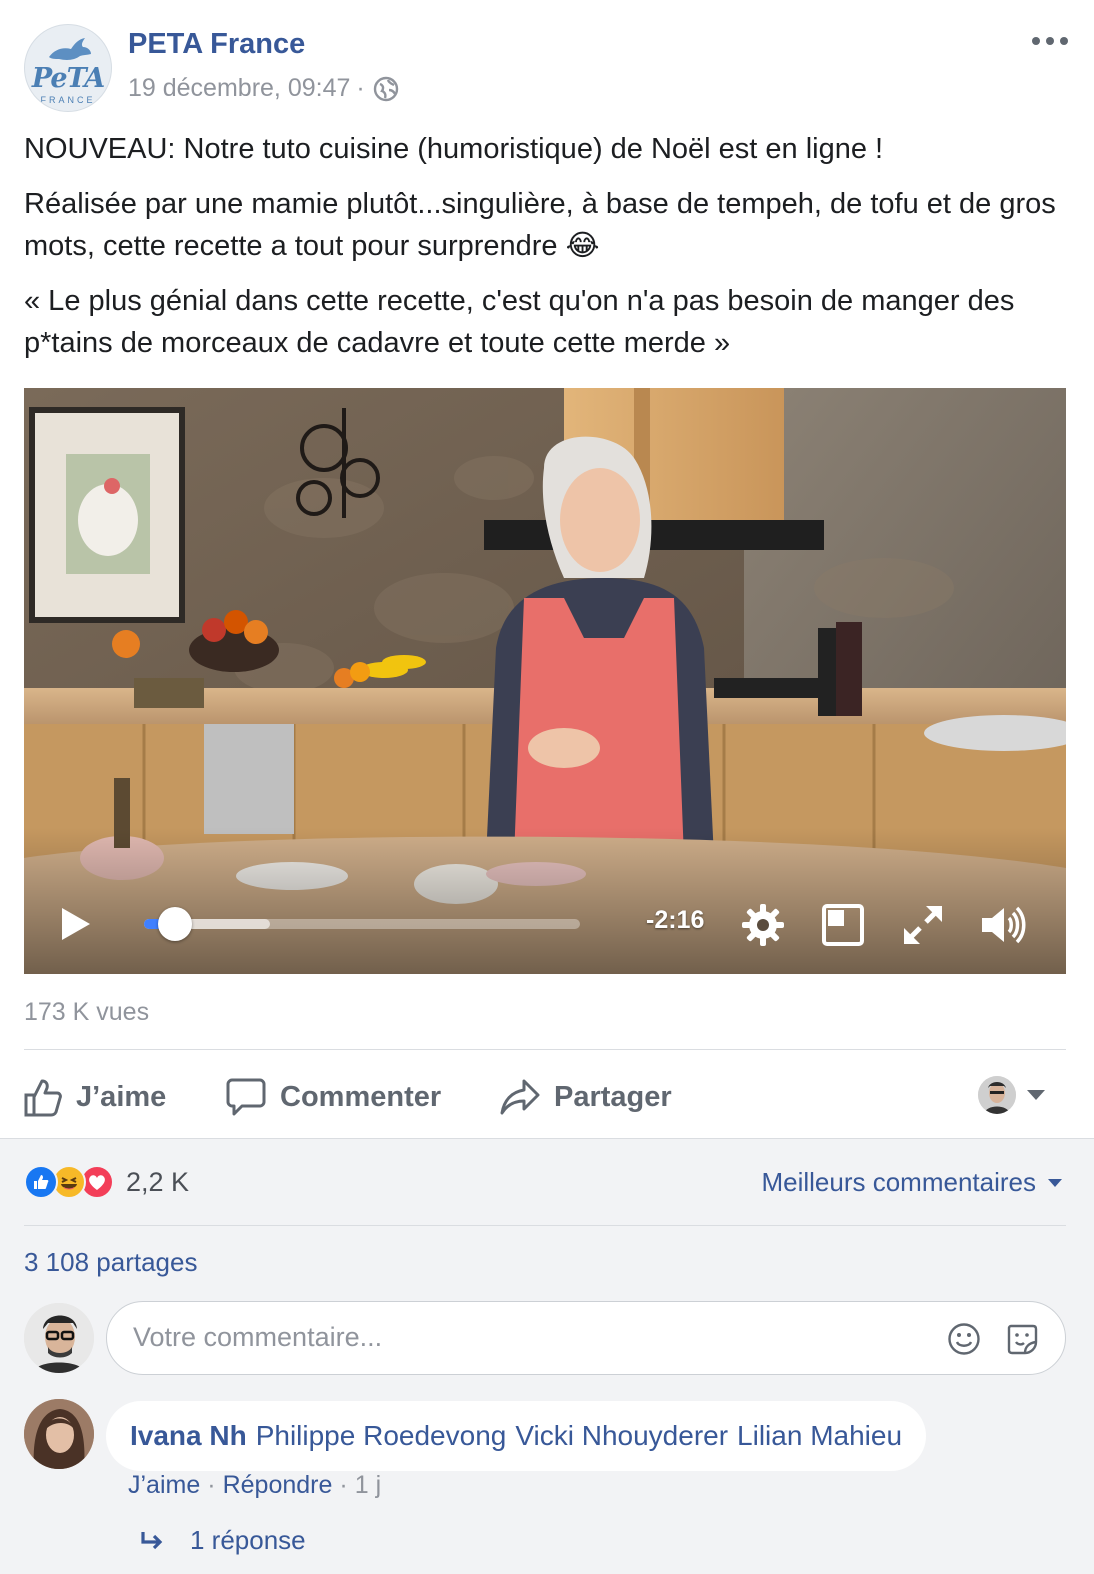 This screenshot has width=1094, height=1574. I want to click on reaction-summary: 2,2 K, so click(106, 1182).